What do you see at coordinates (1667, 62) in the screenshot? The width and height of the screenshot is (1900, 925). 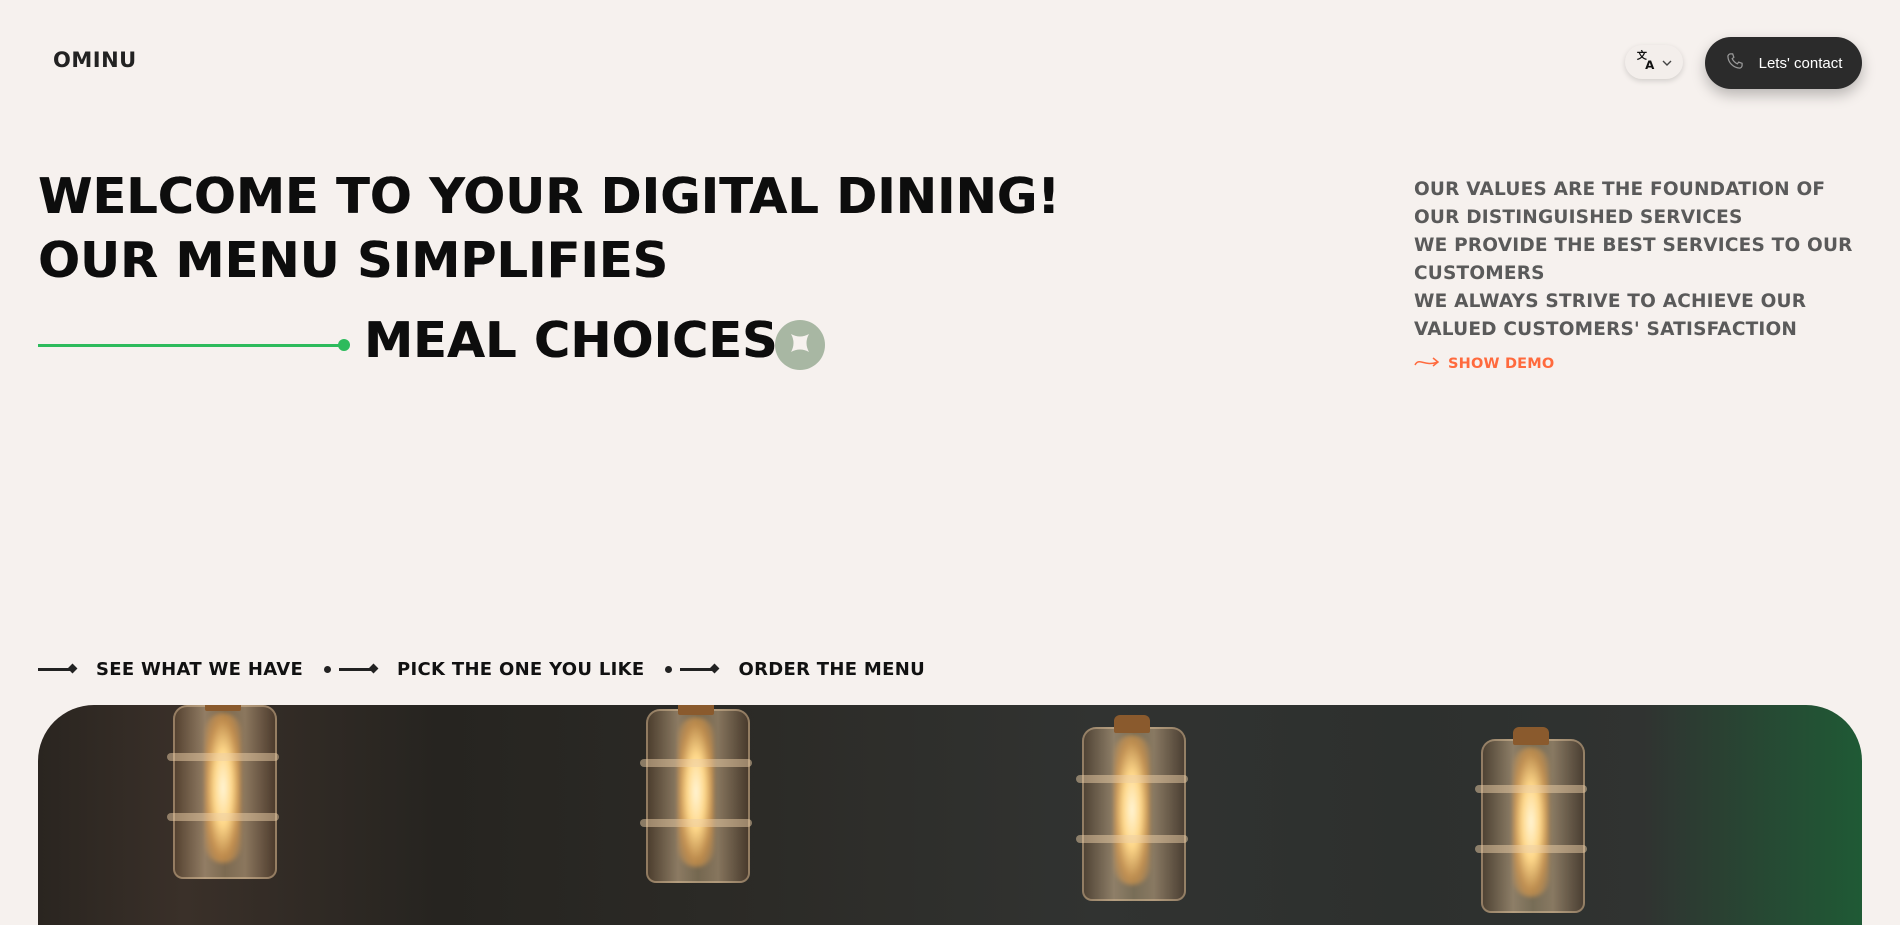 I see `chevron-down-icon` at bounding box center [1667, 62].